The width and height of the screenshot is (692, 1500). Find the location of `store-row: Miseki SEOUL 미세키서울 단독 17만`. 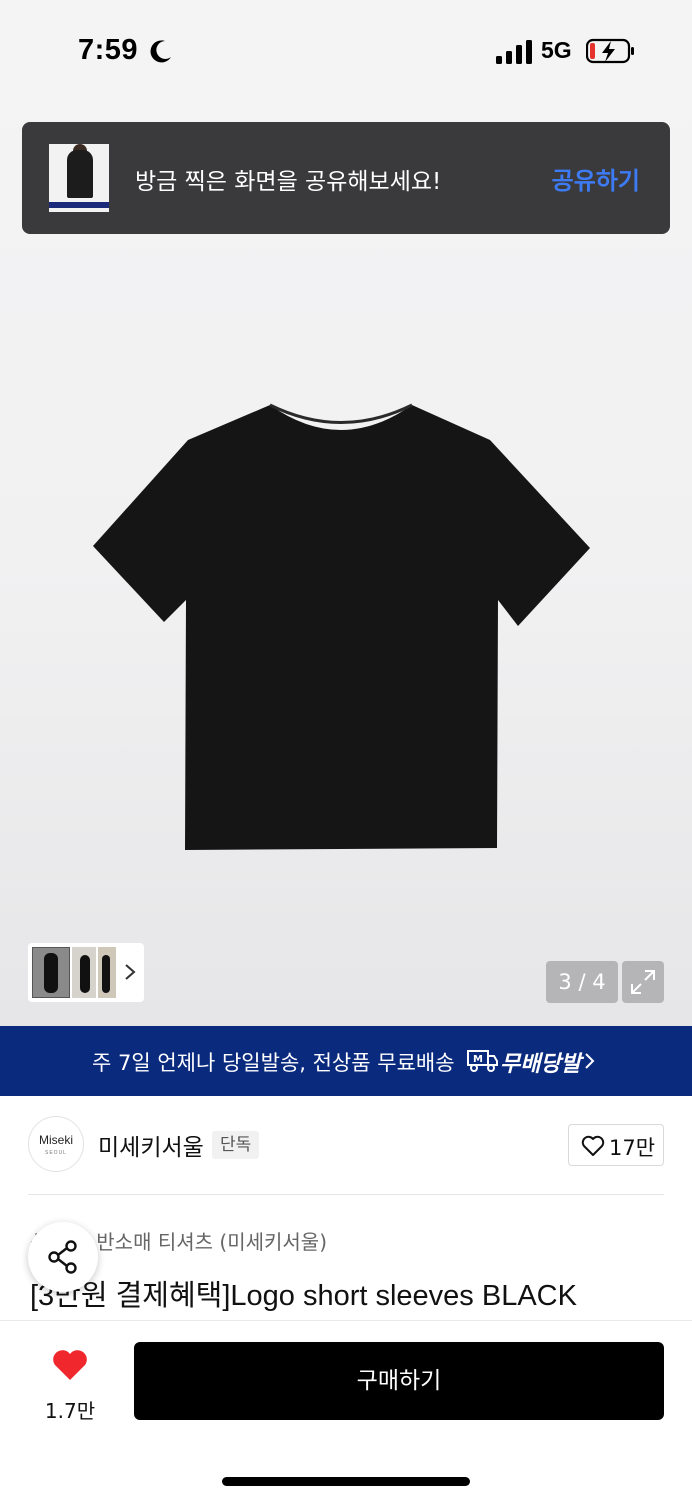

store-row: Miseki SEOUL 미세키서울 단독 17만 is located at coordinates (346, 1146).